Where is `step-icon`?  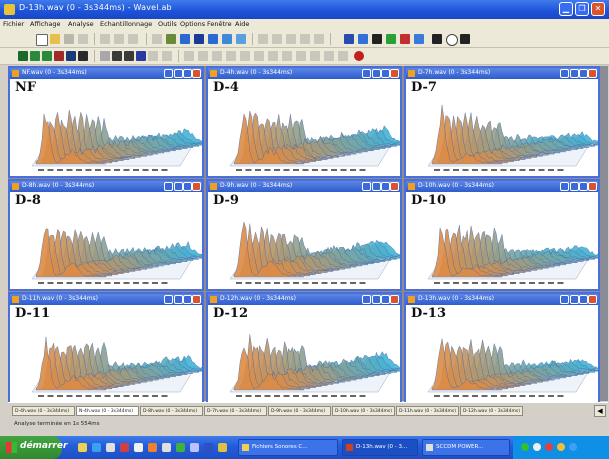 step-icon is located at coordinates (129, 56).